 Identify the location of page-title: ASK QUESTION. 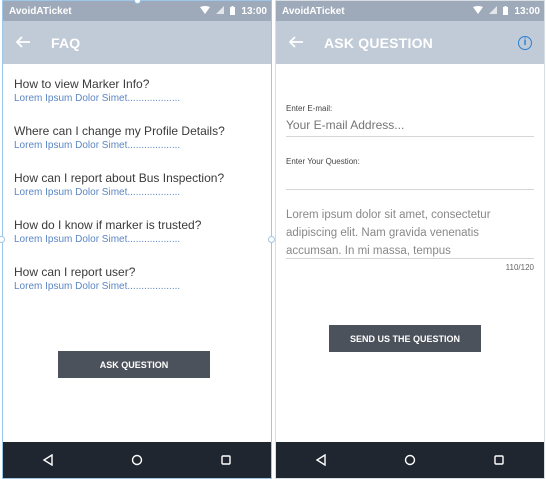
(378, 42).